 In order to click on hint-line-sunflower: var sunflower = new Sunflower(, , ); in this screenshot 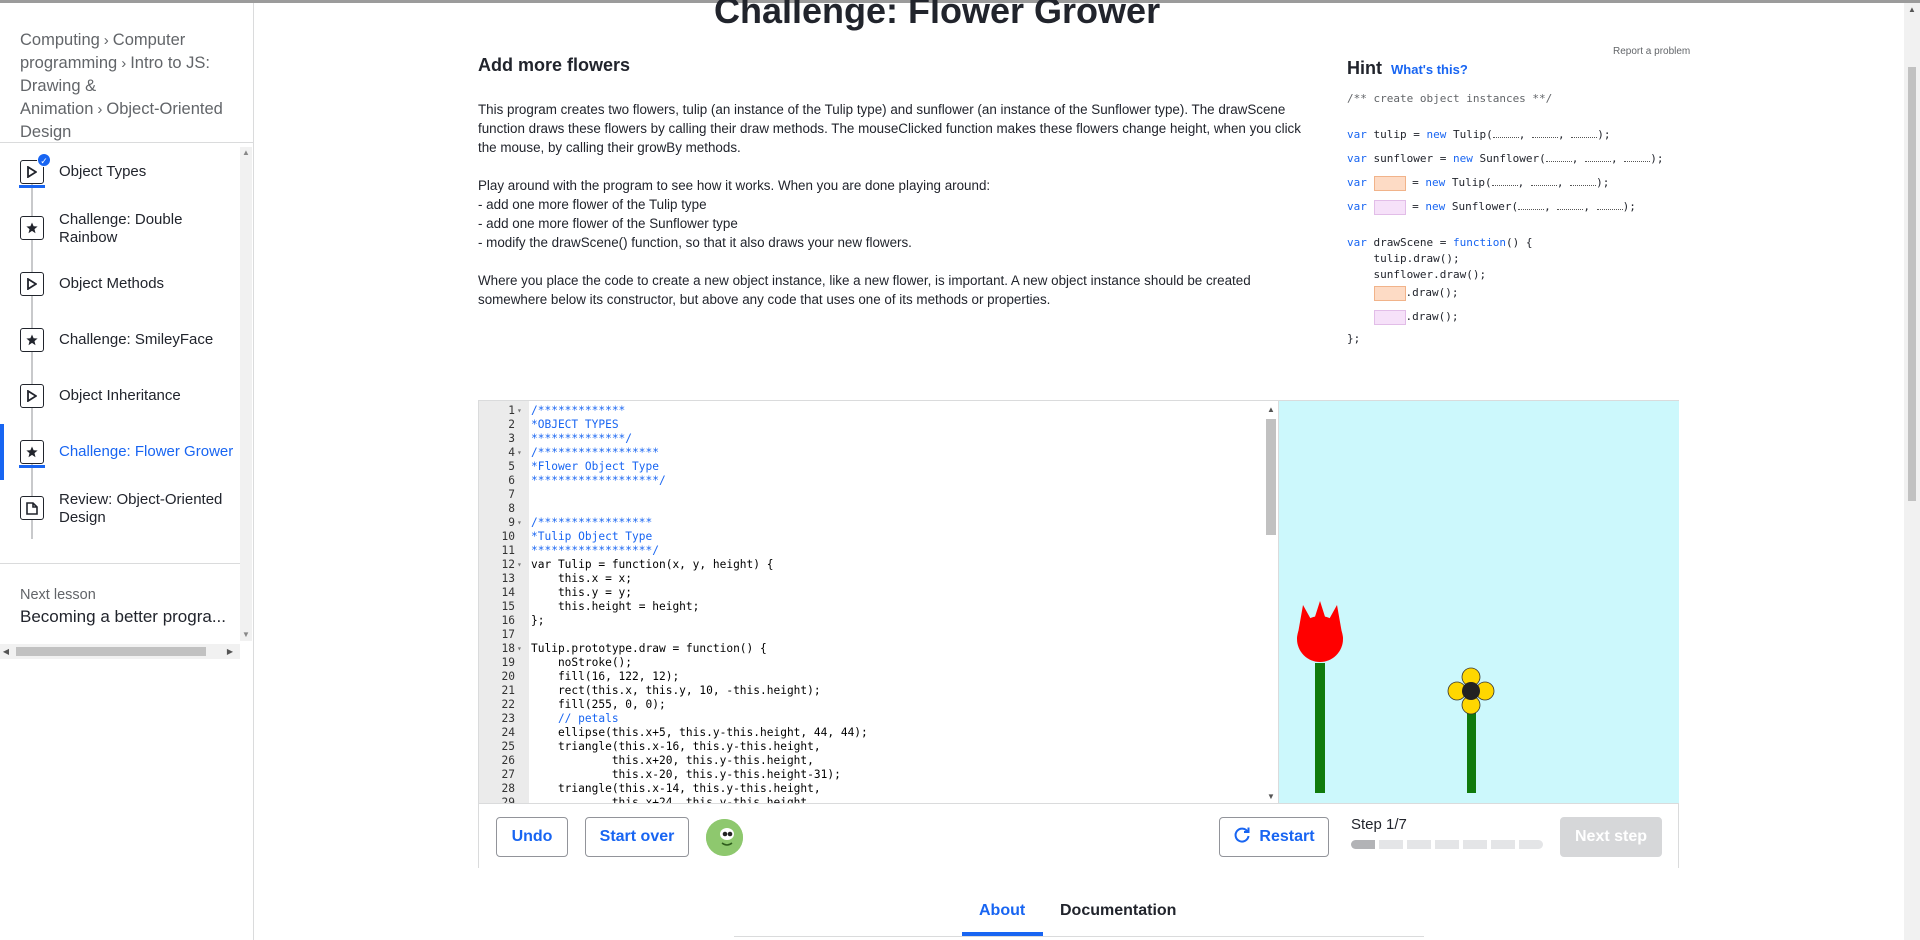, I will do `click(1505, 158)`.